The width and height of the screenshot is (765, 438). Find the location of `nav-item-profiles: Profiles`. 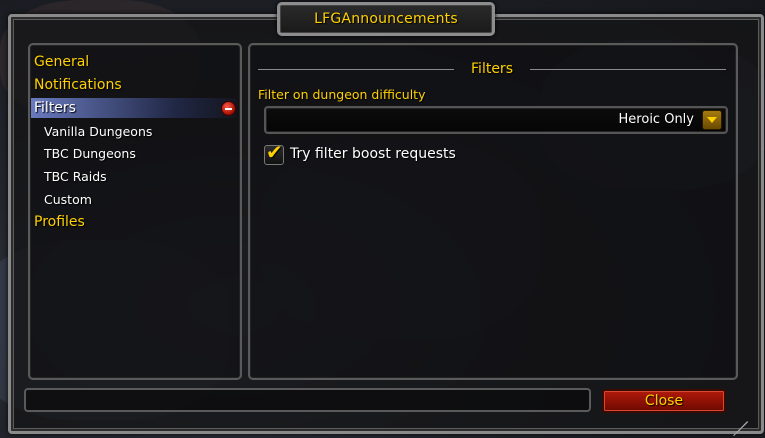

nav-item-profiles: Profiles is located at coordinates (59, 222).